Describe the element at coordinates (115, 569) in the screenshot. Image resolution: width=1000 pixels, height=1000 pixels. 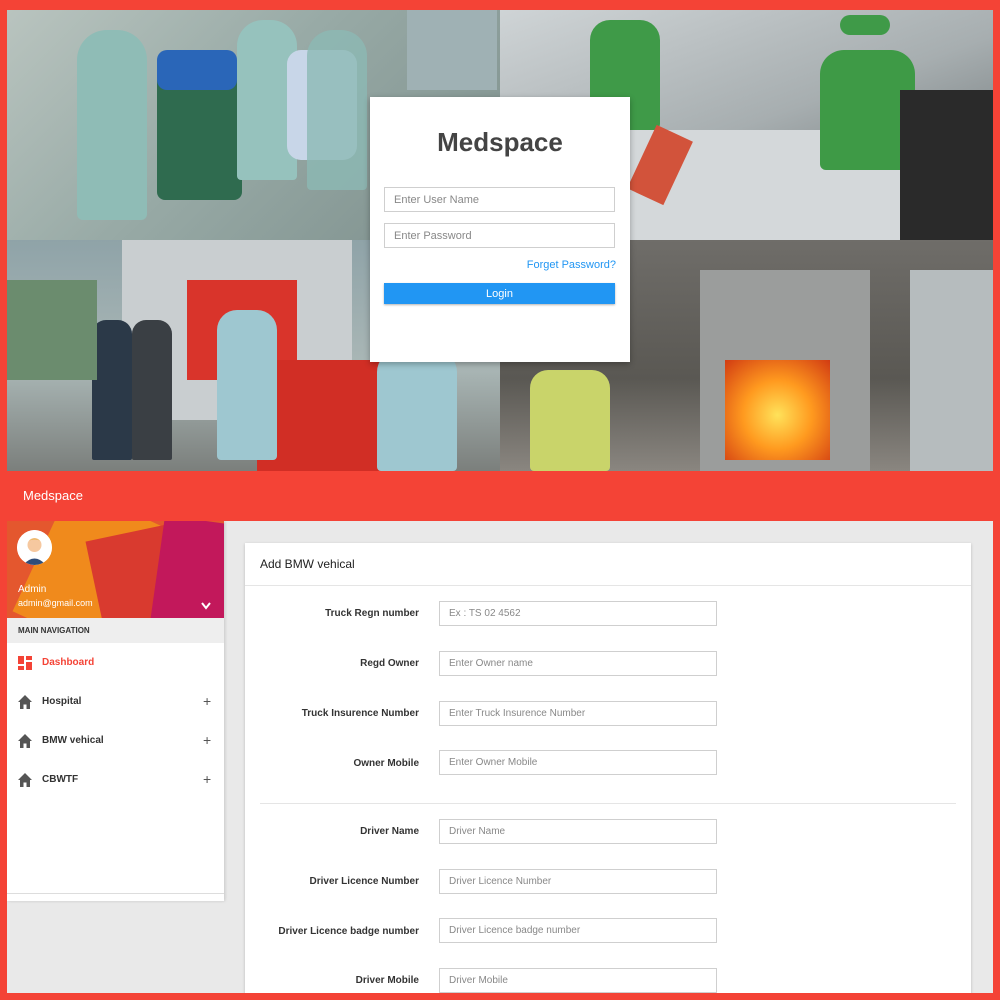
I see `user-info: Admin admin@gmail.com` at that location.